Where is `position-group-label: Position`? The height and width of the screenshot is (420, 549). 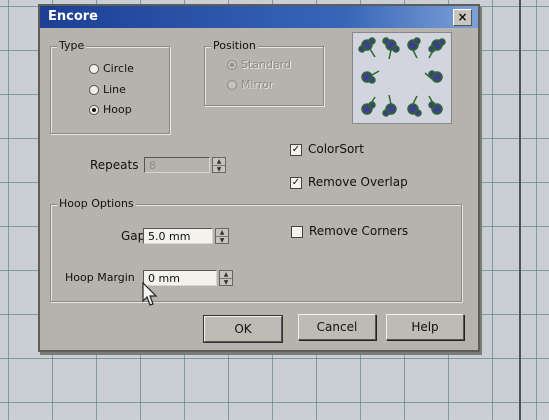 position-group-label: Position is located at coordinates (234, 45).